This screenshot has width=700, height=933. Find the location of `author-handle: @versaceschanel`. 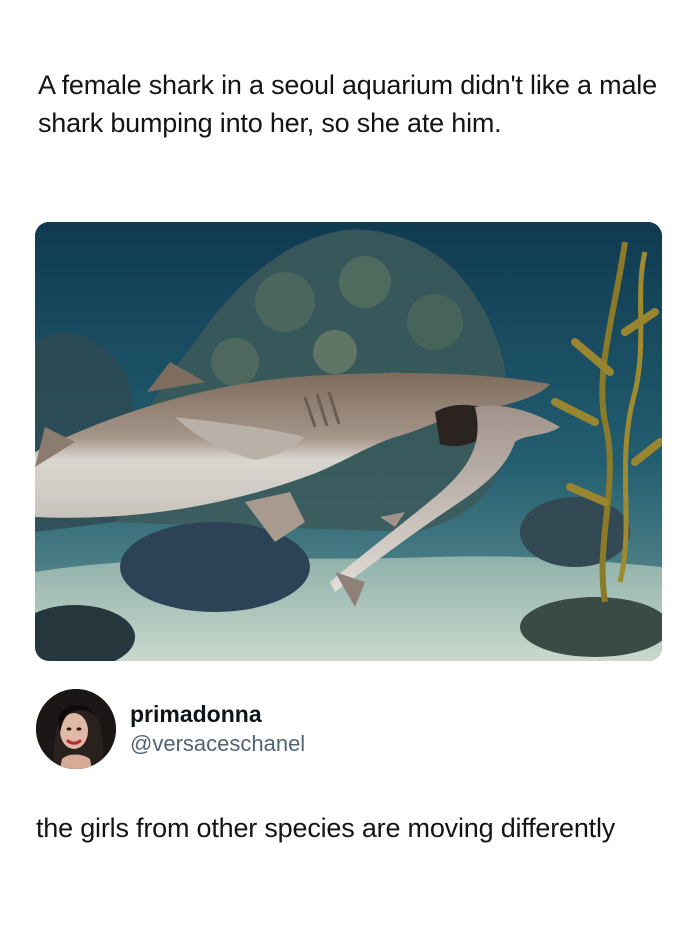

author-handle: @versaceschanel is located at coordinates (217, 744).